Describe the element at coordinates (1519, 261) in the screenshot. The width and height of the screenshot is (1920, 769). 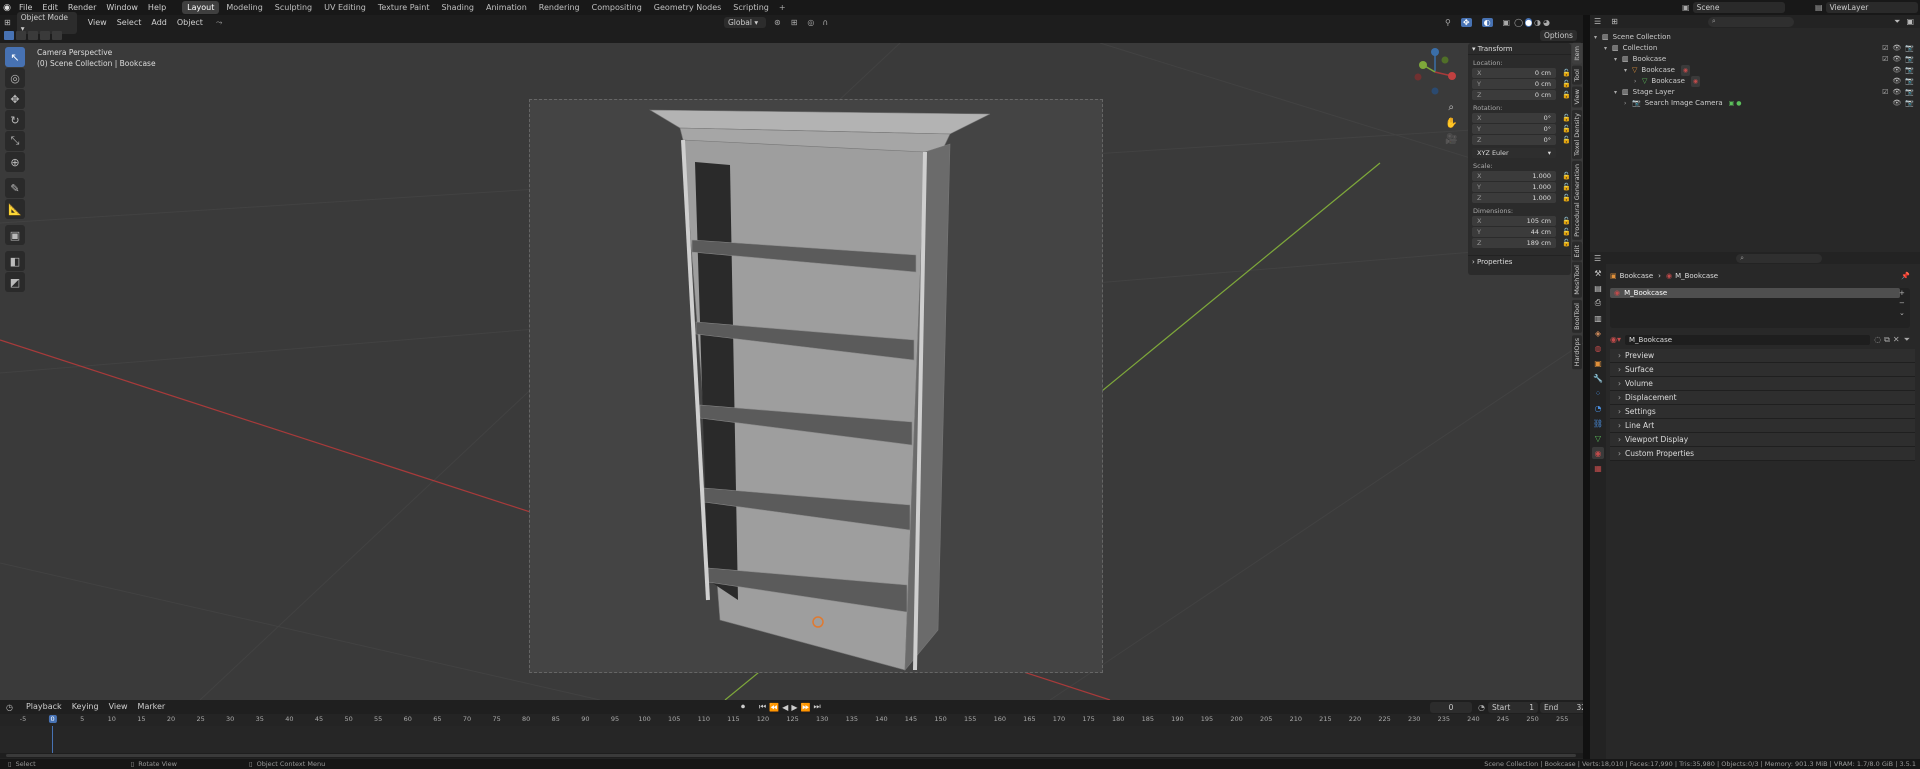
I see `properties-panel-header: › Properties` at that location.